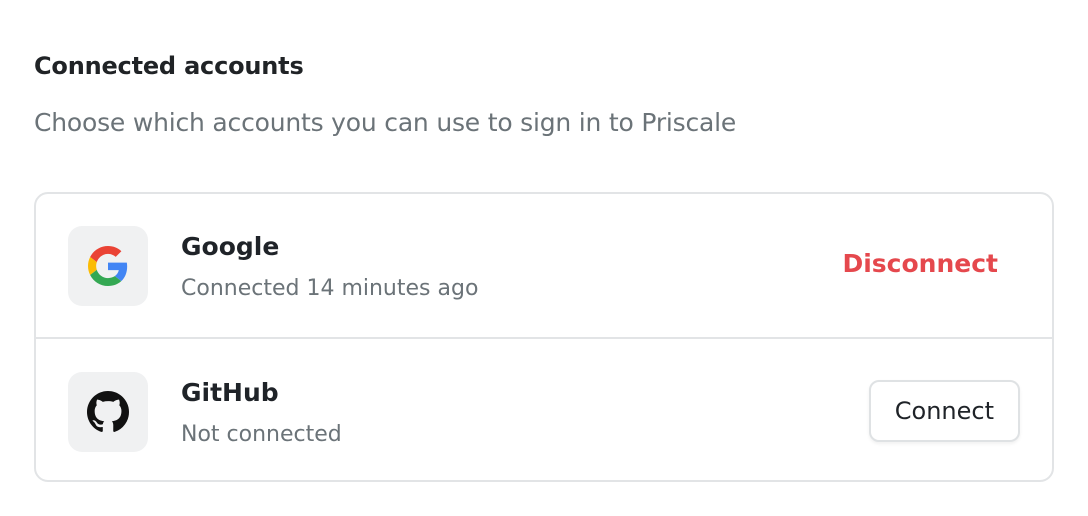  Describe the element at coordinates (920, 263) in the screenshot. I see `disconnect-button: Disconnect` at that location.